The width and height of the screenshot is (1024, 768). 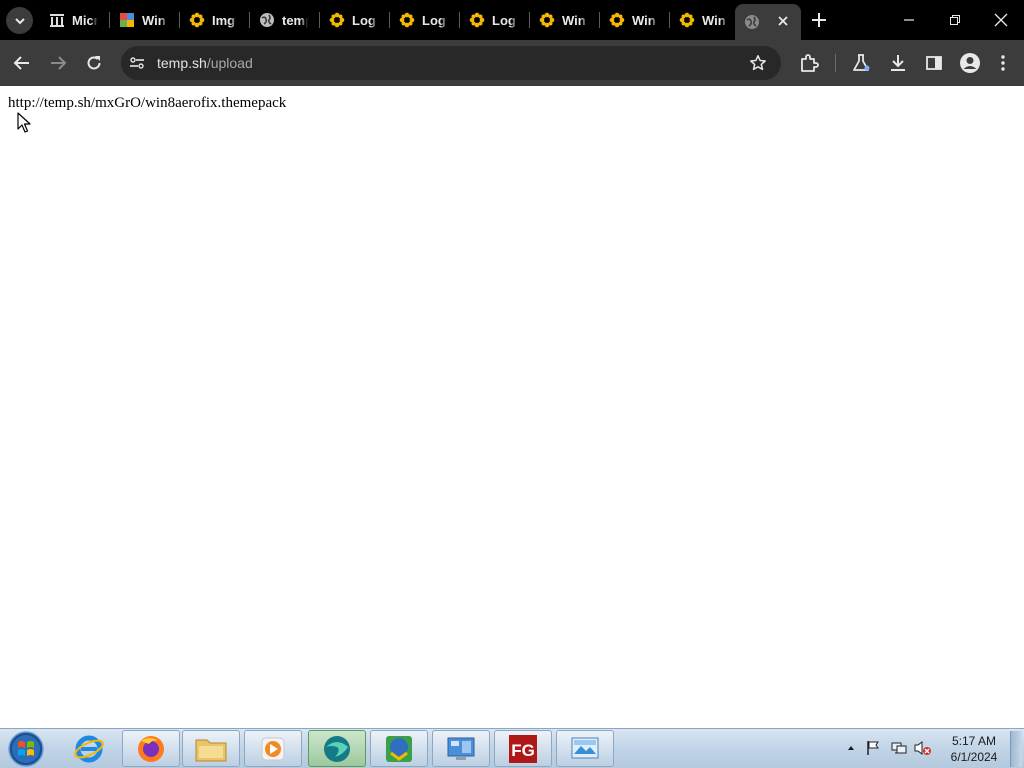 I want to click on chevron-down-icon, so click(x=19, y=20).